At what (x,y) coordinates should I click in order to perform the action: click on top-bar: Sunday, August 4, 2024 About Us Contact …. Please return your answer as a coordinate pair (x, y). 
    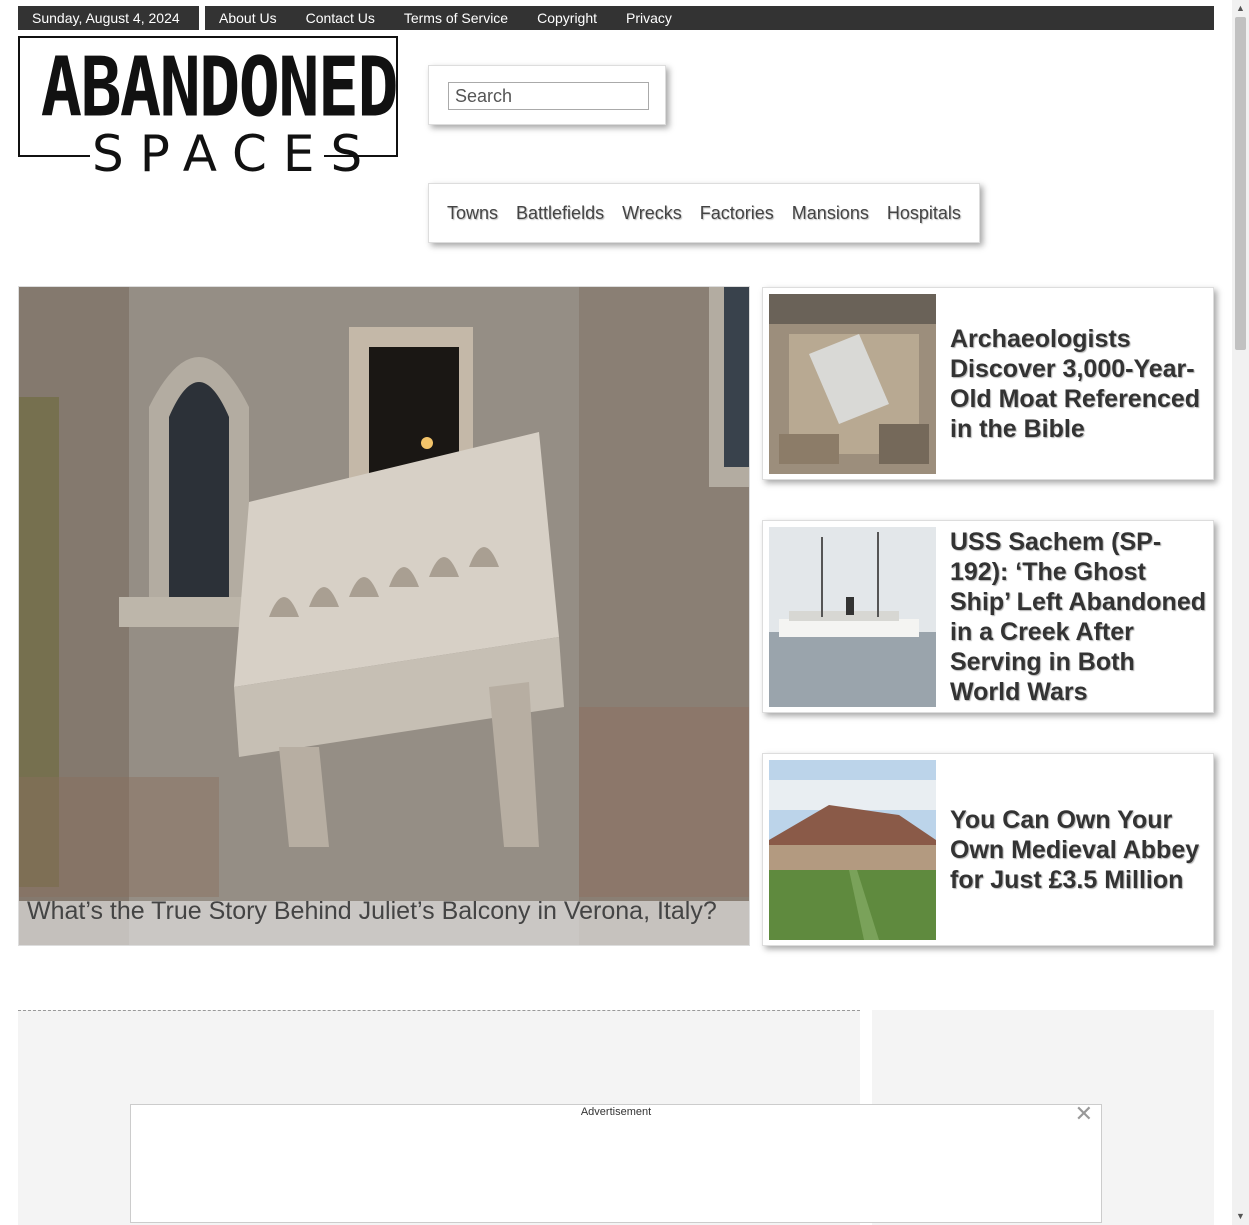
    Looking at the image, I should click on (616, 18).